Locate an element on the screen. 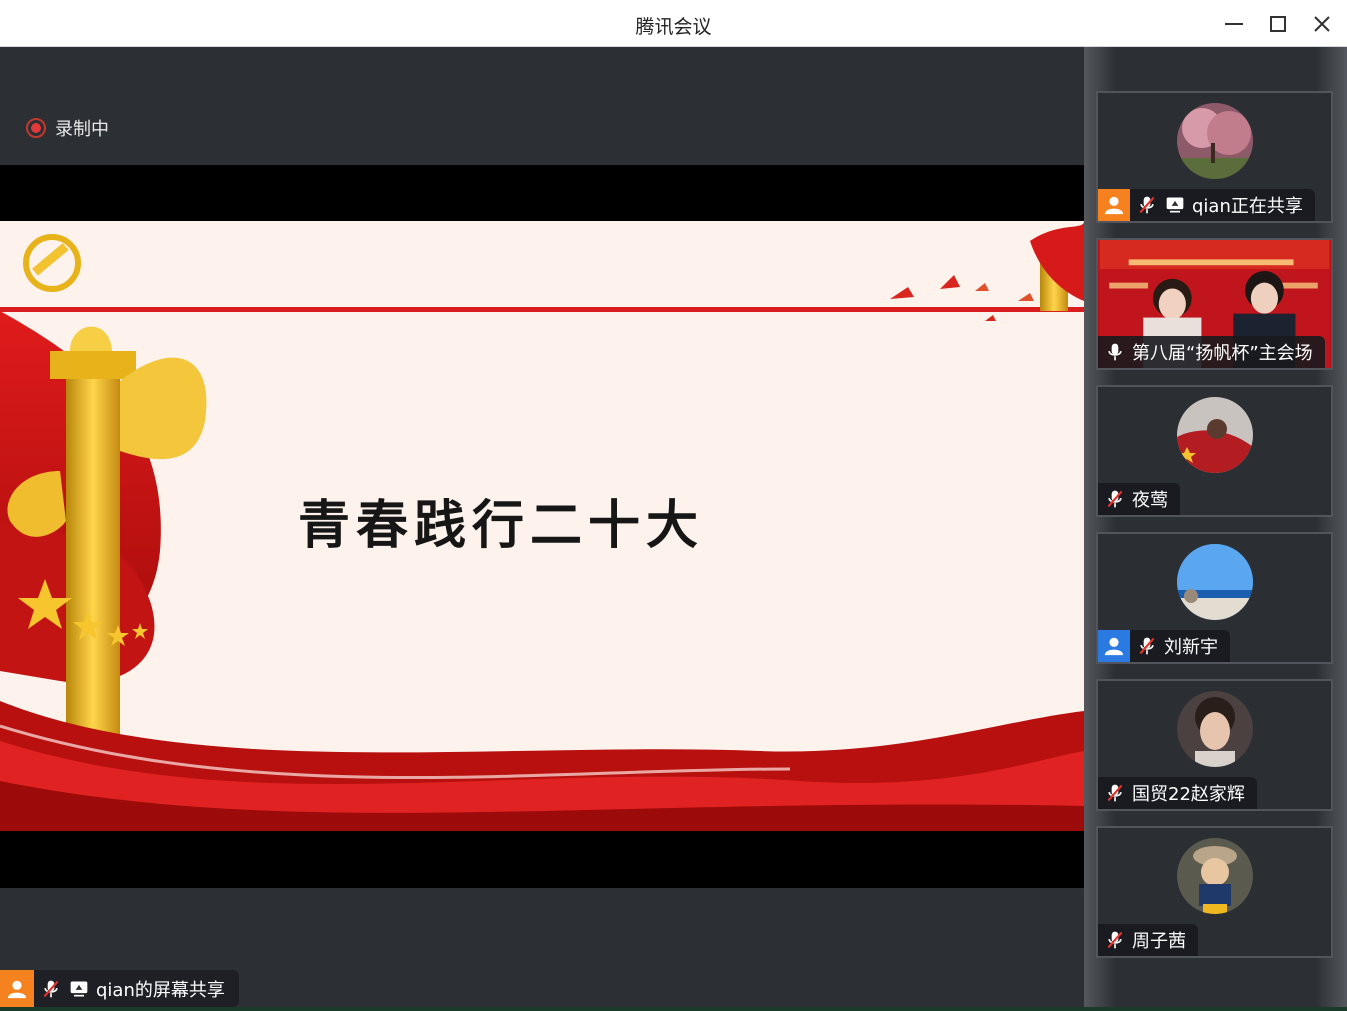  participant-name: 夜莺 is located at coordinates (1150, 500).